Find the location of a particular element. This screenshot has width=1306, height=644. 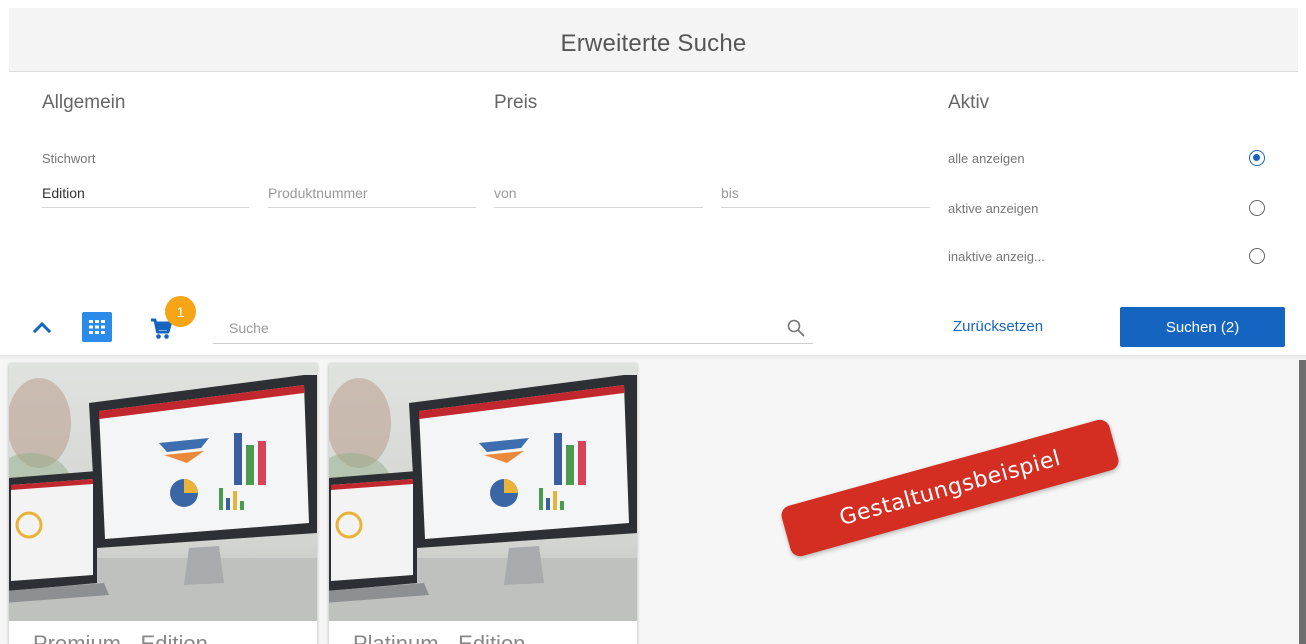

price-to-field is located at coordinates (825, 192).